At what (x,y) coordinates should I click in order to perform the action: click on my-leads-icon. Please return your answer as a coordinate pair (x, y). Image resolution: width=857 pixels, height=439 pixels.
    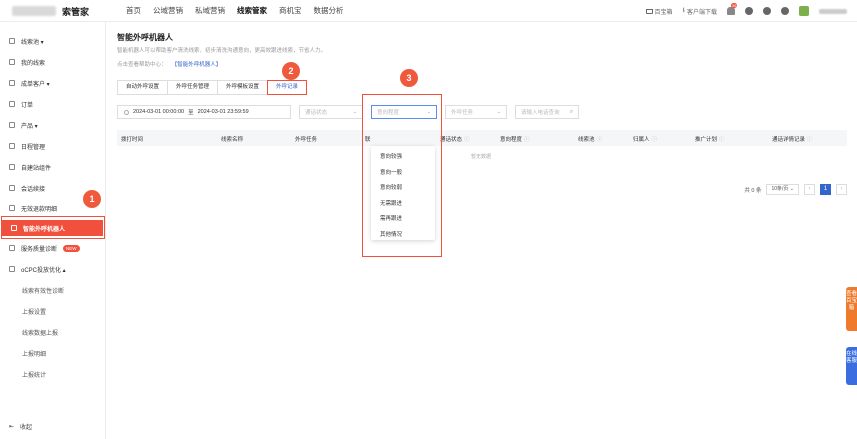
    Looking at the image, I should click on (12, 62).